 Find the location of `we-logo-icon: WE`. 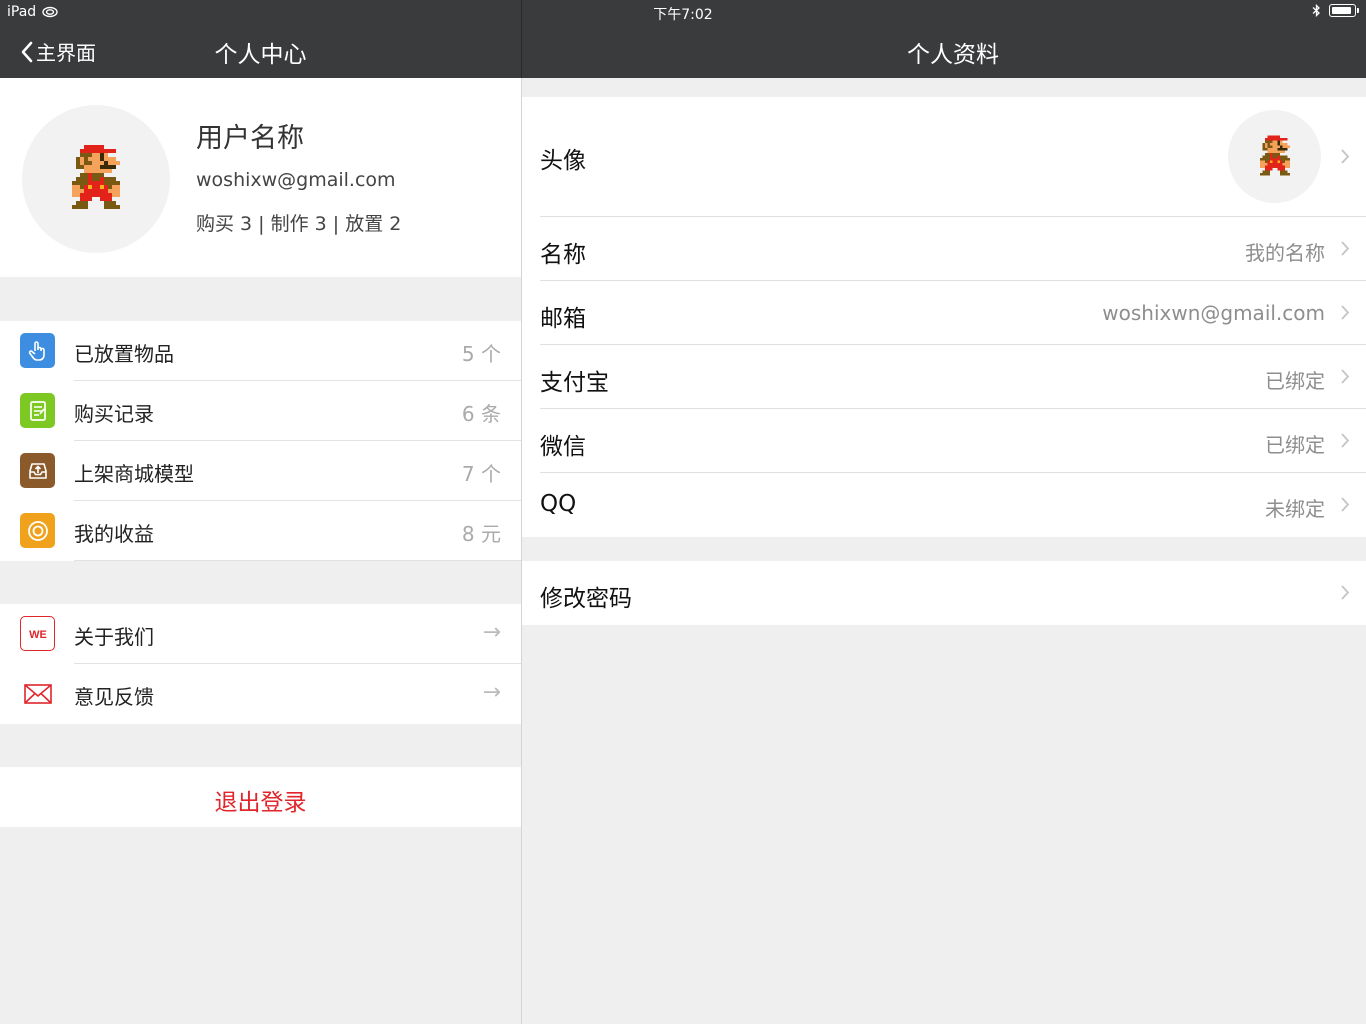

we-logo-icon: WE is located at coordinates (37, 633).